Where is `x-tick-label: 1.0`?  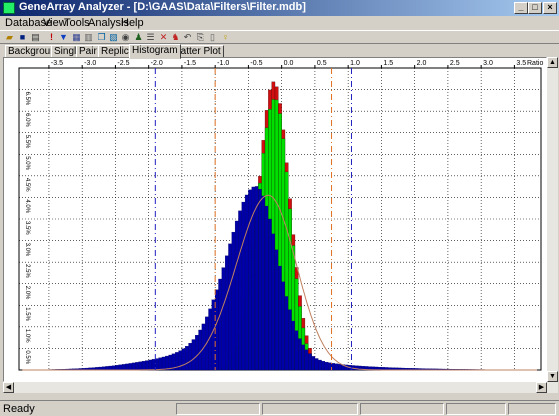 x-tick-label: 1.0 is located at coordinates (355, 63).